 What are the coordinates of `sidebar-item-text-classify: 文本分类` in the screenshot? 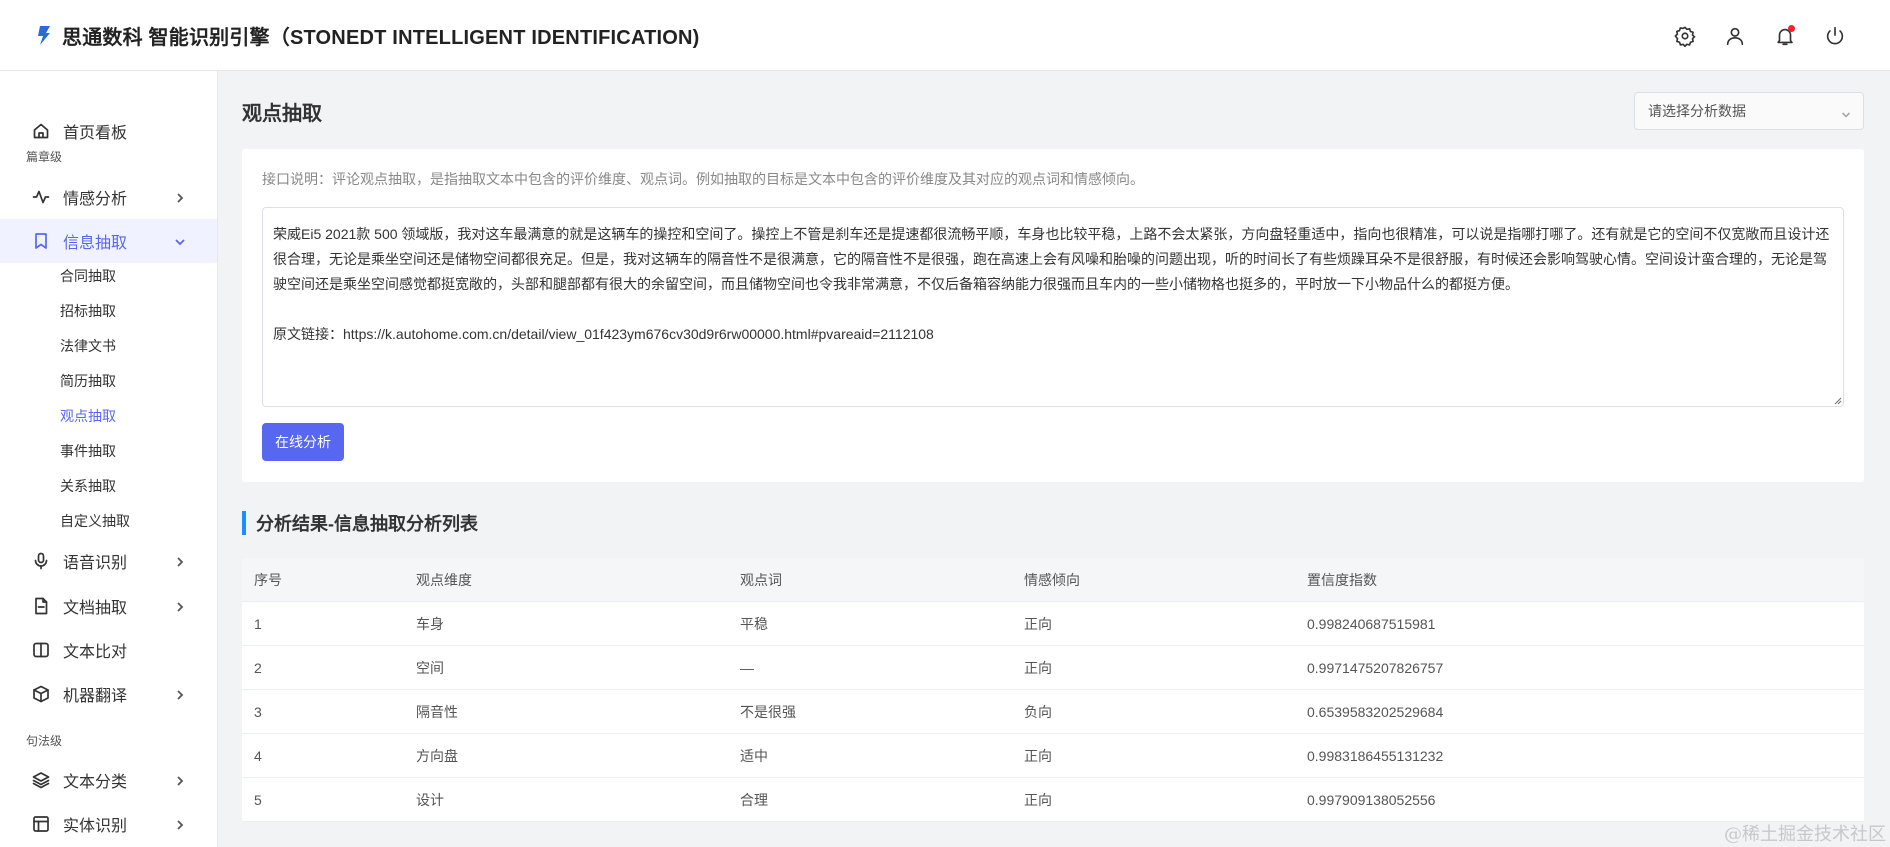 It's located at (108, 780).